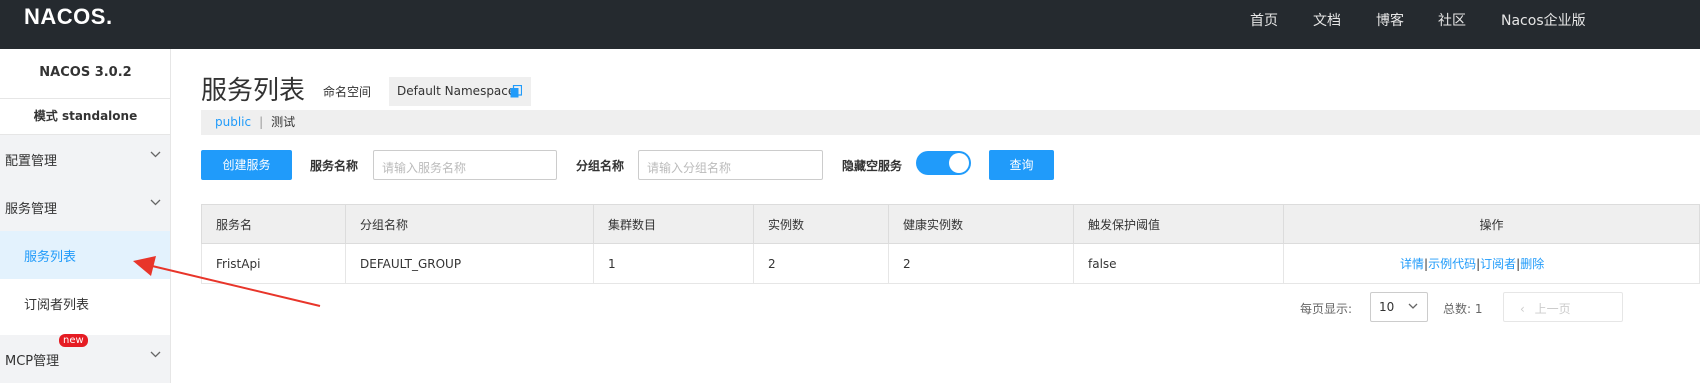  Describe the element at coordinates (1326, 309) in the screenshot. I see `page-size-label: 每页显示:` at that location.